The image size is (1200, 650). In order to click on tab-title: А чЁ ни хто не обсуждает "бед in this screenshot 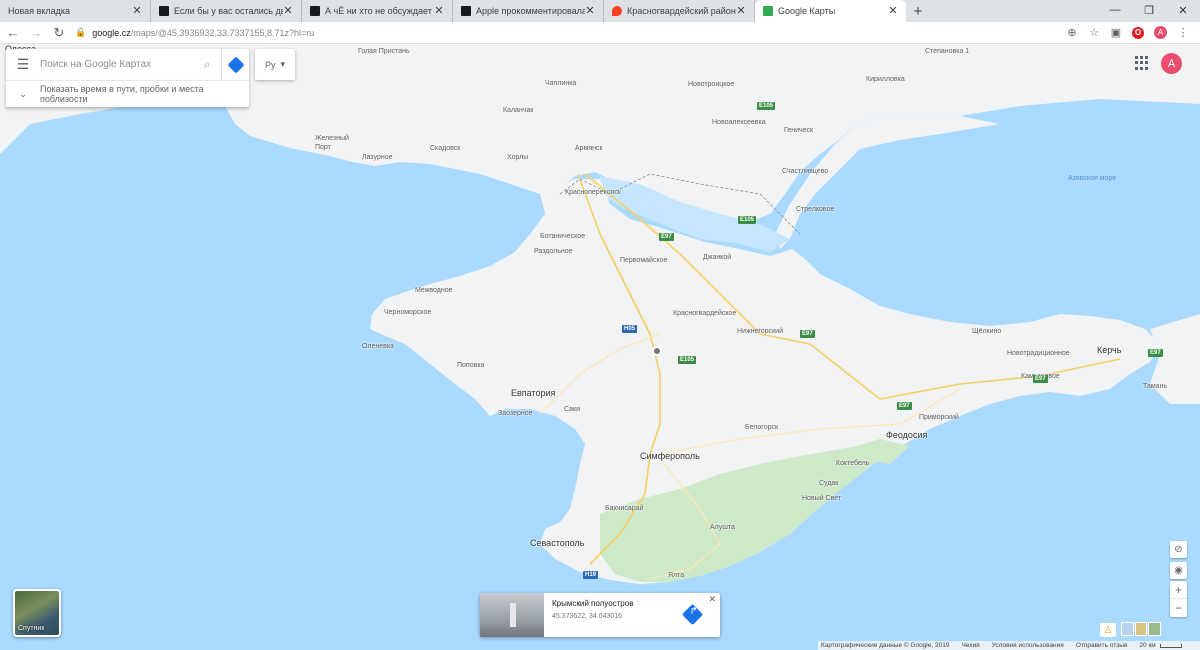, I will do `click(379, 11)`.